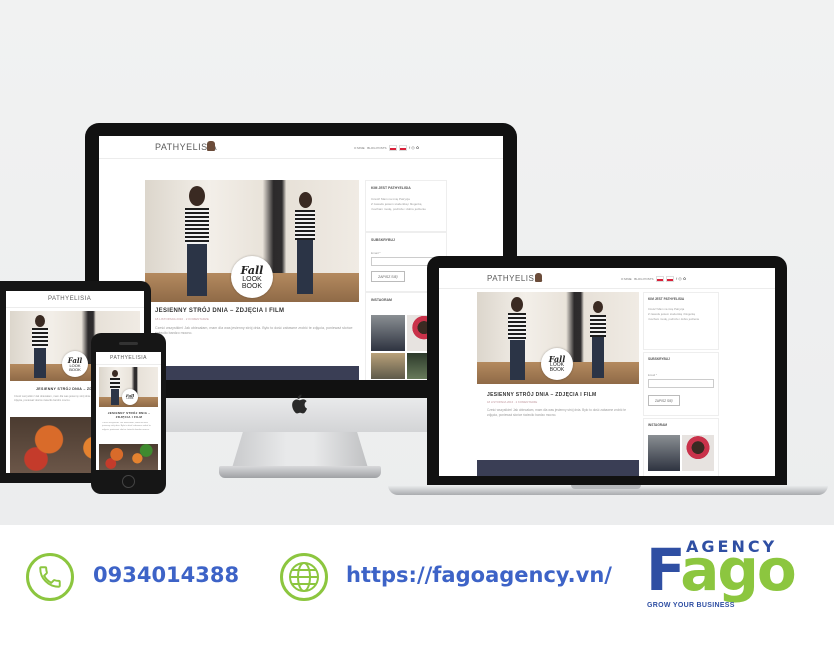 This screenshot has height=649, width=834. What do you see at coordinates (606, 487) in the screenshot?
I see `laptop-notch` at bounding box center [606, 487].